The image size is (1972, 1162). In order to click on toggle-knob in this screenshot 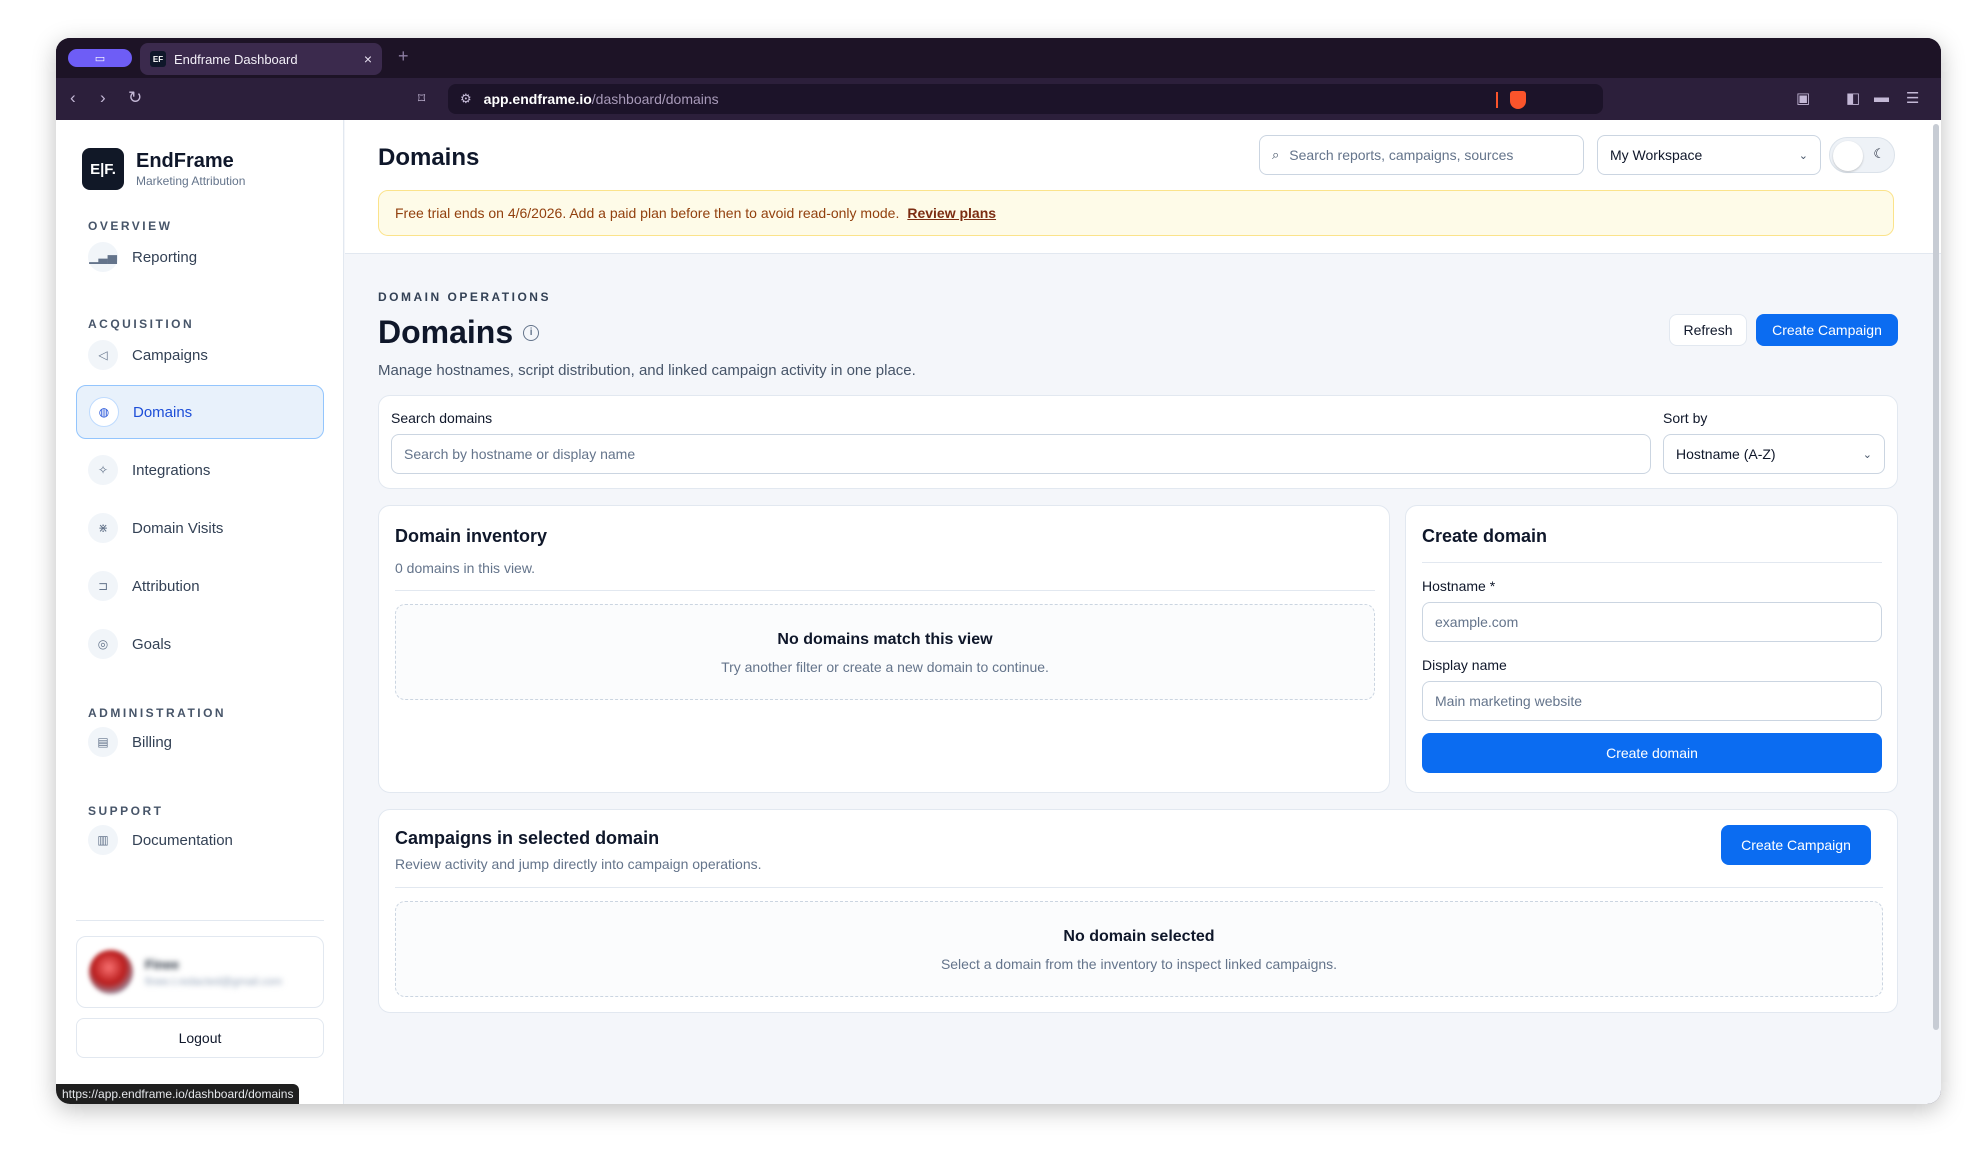, I will do `click(1848, 156)`.